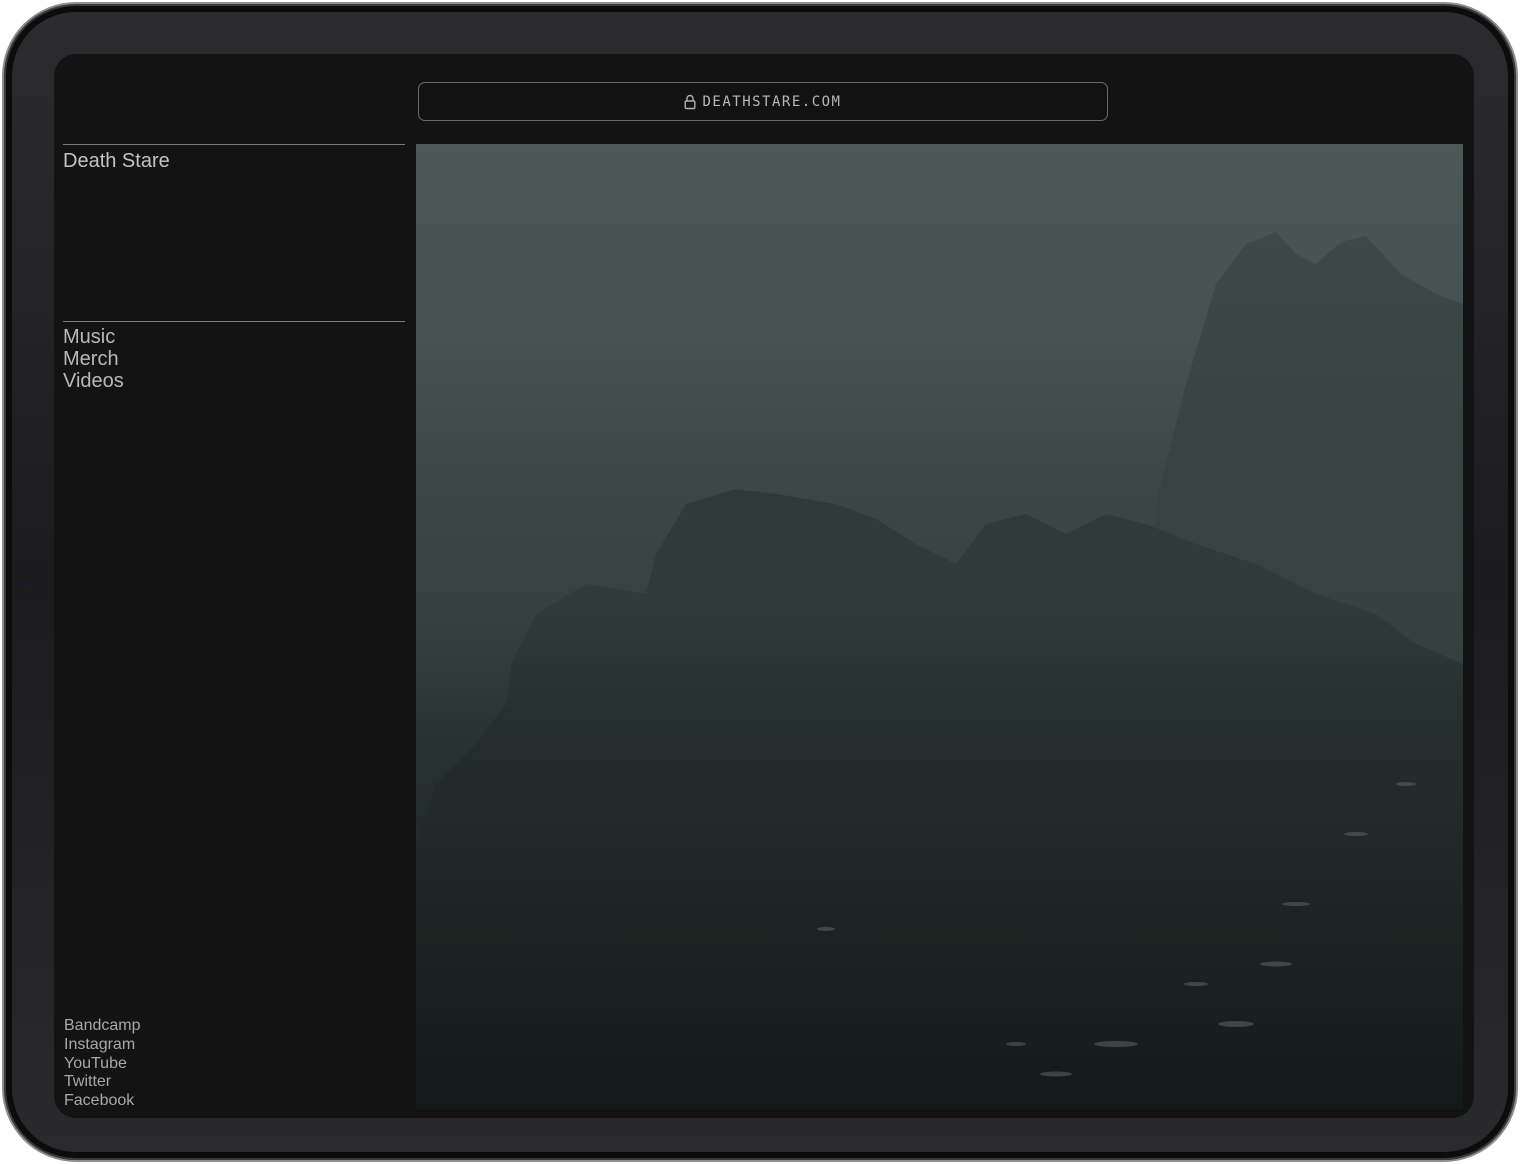  Describe the element at coordinates (102, 1101) in the screenshot. I see `social-link-facebook: Facebook` at that location.